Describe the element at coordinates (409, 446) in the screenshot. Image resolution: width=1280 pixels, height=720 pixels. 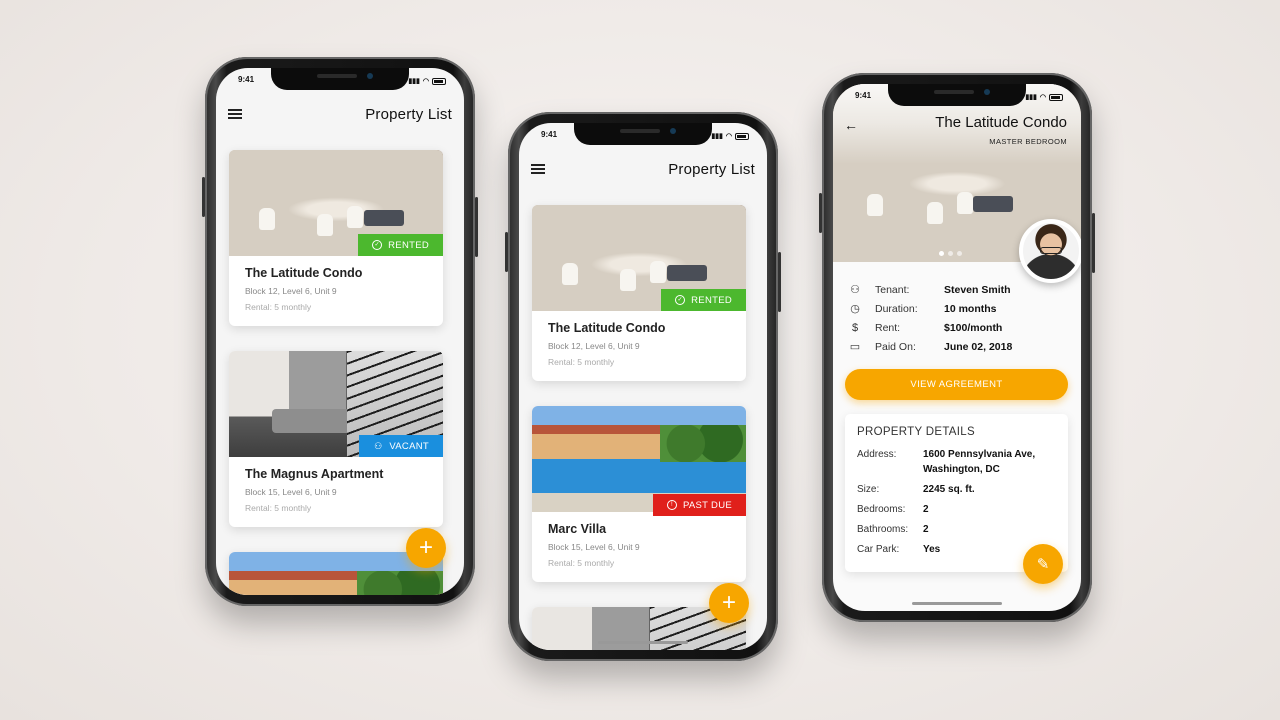
I see `badge-label: VACANT` at that location.